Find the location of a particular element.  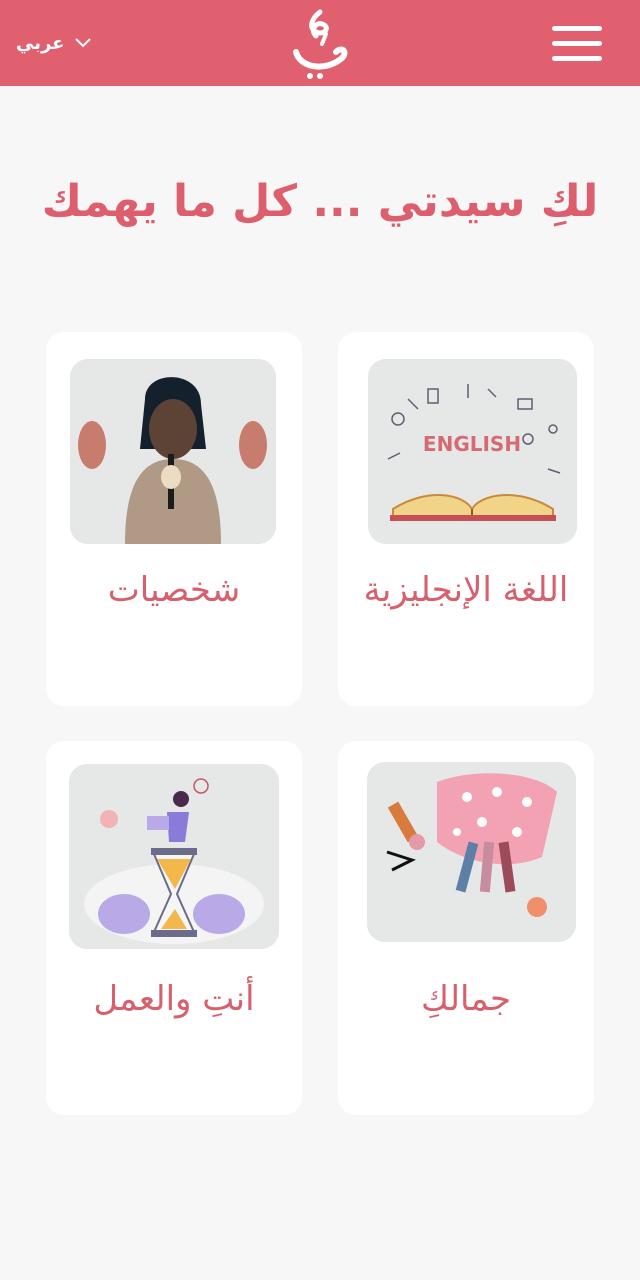

card-personalities: شخصيات is located at coordinates (174, 519).